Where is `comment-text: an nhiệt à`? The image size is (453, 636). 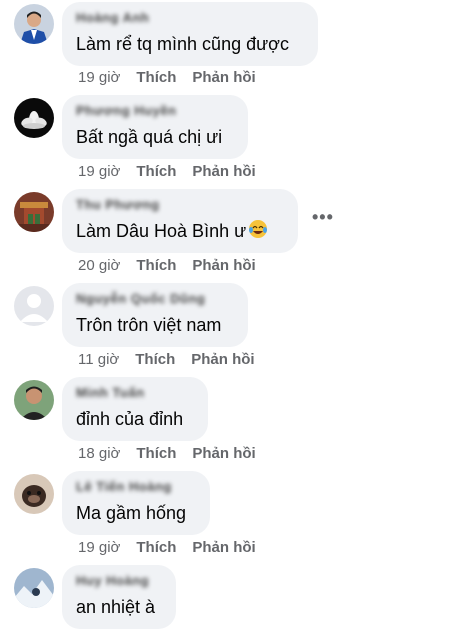 comment-text: an nhiệt à is located at coordinates (116, 607).